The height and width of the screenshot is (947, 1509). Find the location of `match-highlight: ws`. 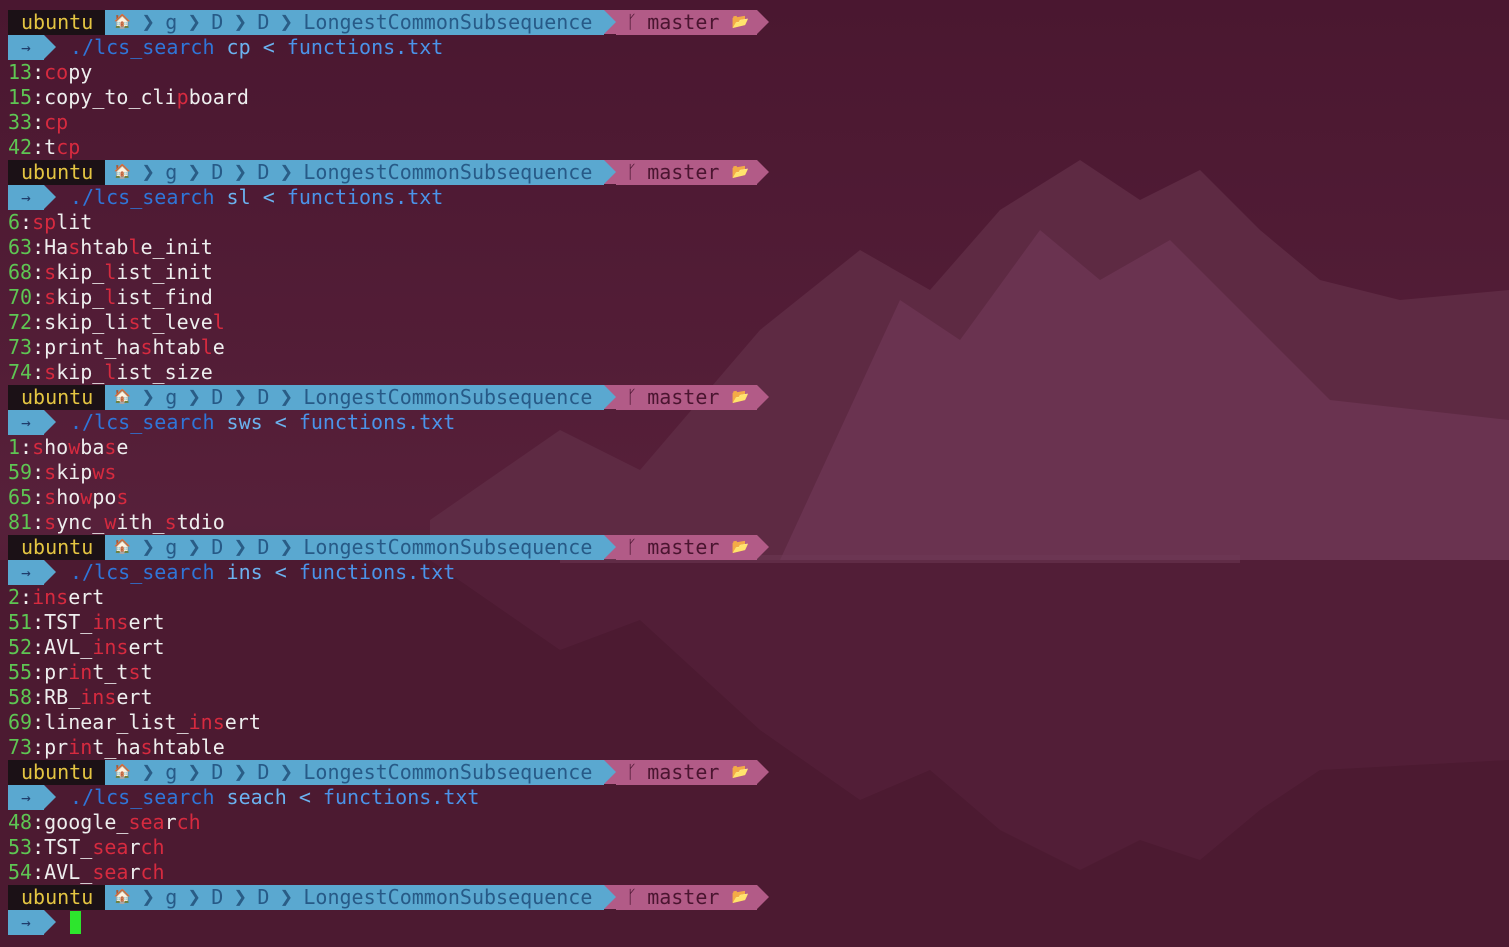

match-highlight: ws is located at coordinates (104, 472).